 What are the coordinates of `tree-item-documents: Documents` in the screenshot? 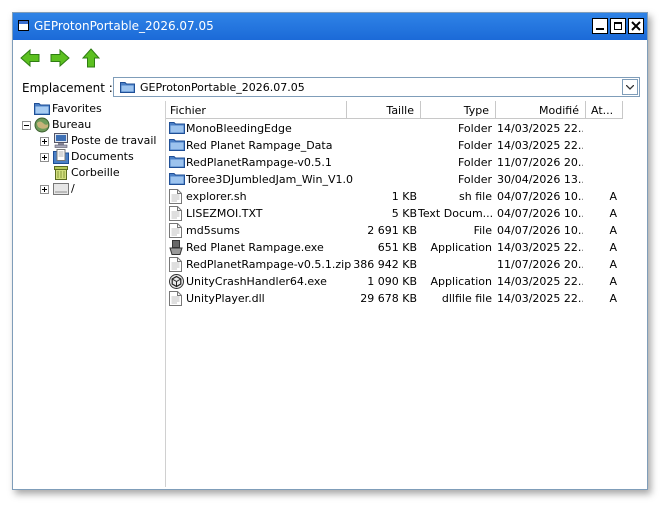 It's located at (90, 157).